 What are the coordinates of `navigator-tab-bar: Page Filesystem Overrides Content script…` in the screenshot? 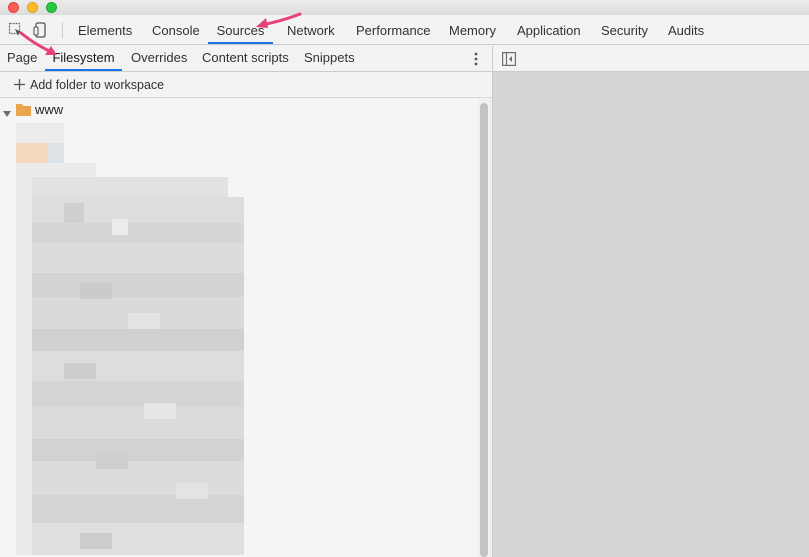 It's located at (246, 59).